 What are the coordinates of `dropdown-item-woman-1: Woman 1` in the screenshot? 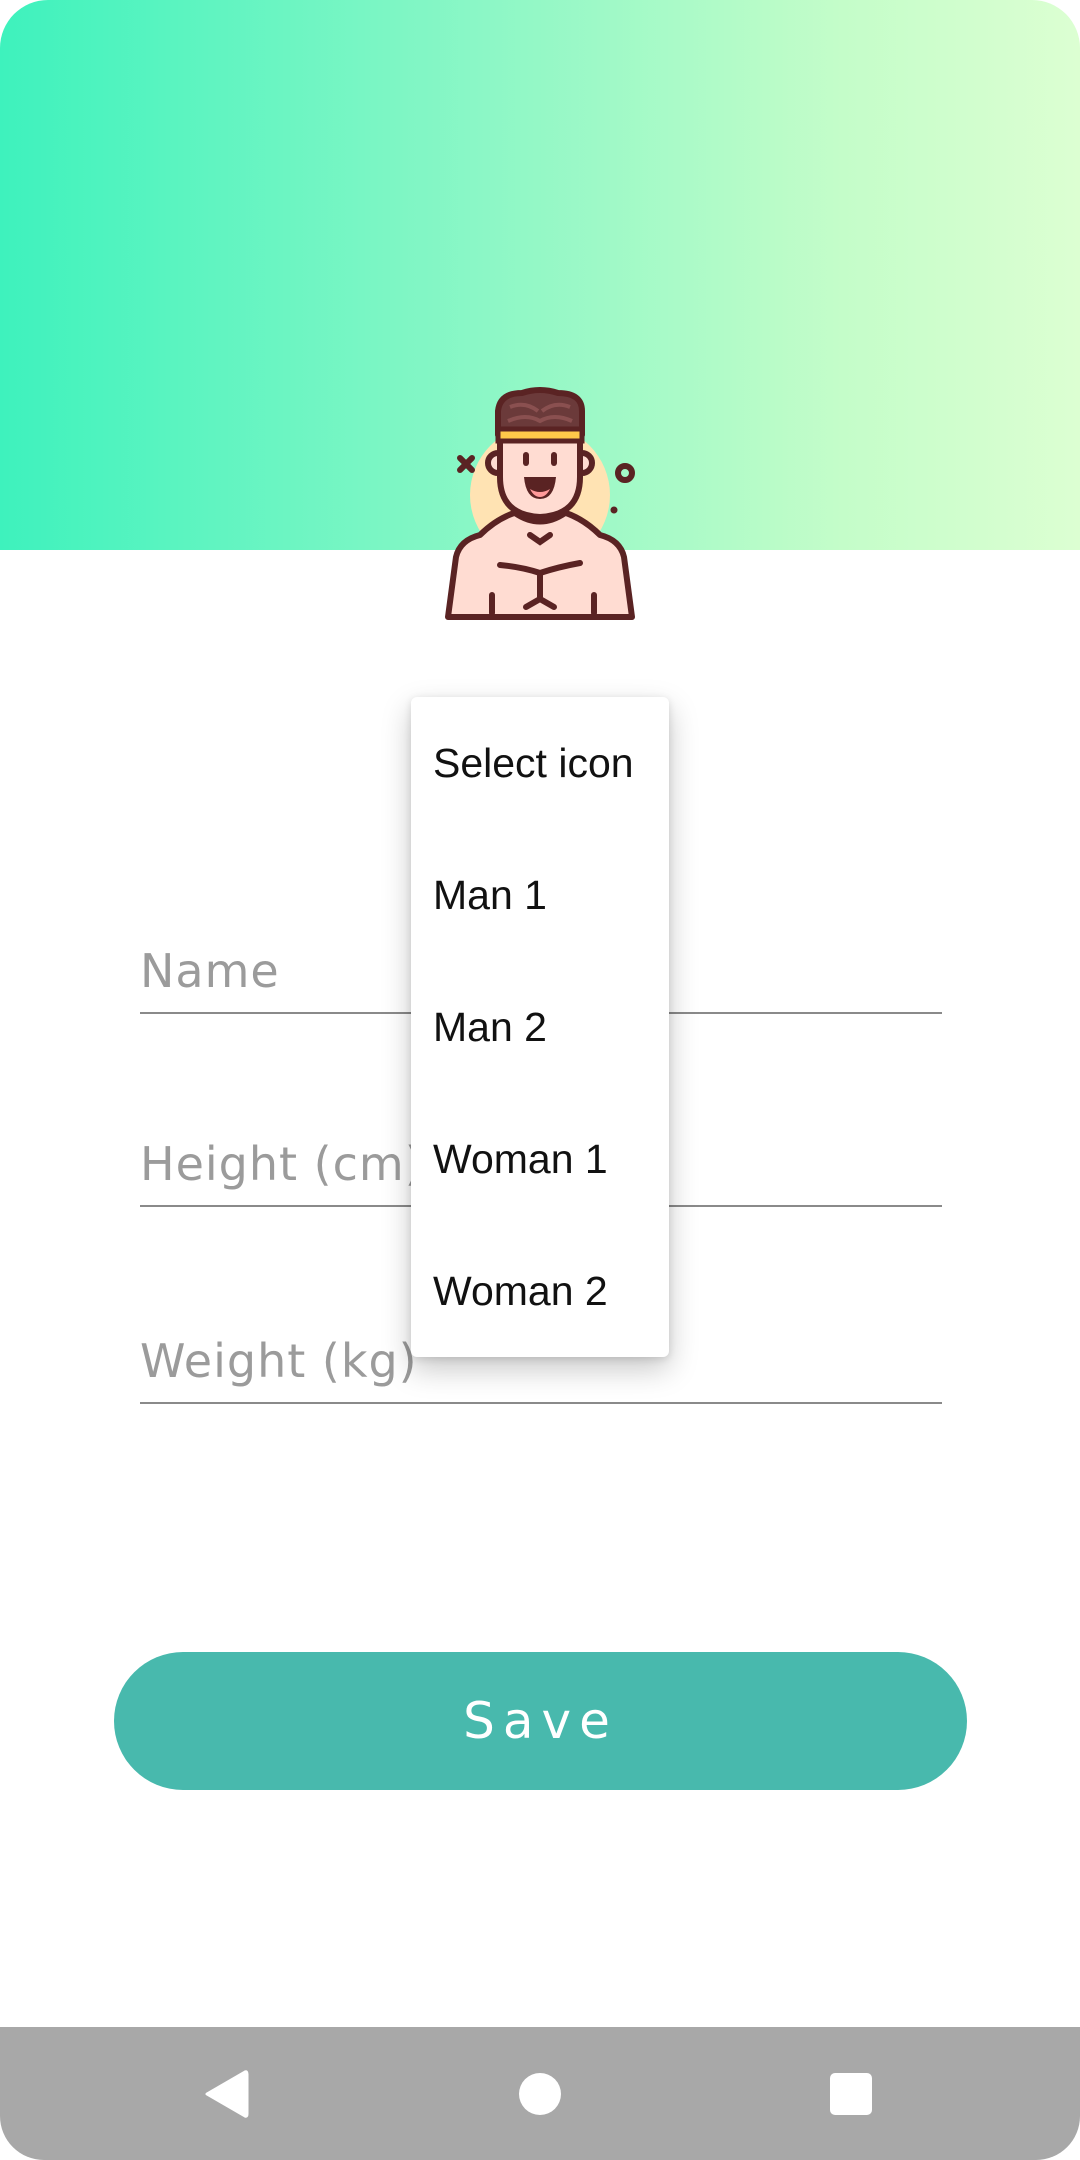 It's located at (540, 1159).